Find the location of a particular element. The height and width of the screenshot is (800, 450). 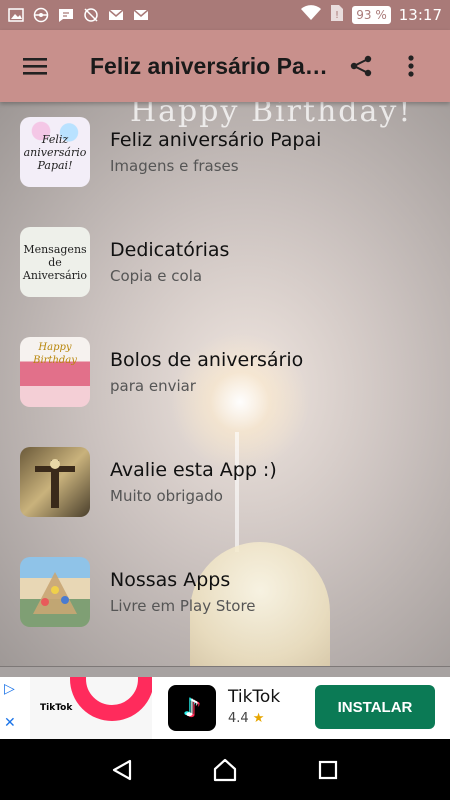

divider is located at coordinates (225, 671).